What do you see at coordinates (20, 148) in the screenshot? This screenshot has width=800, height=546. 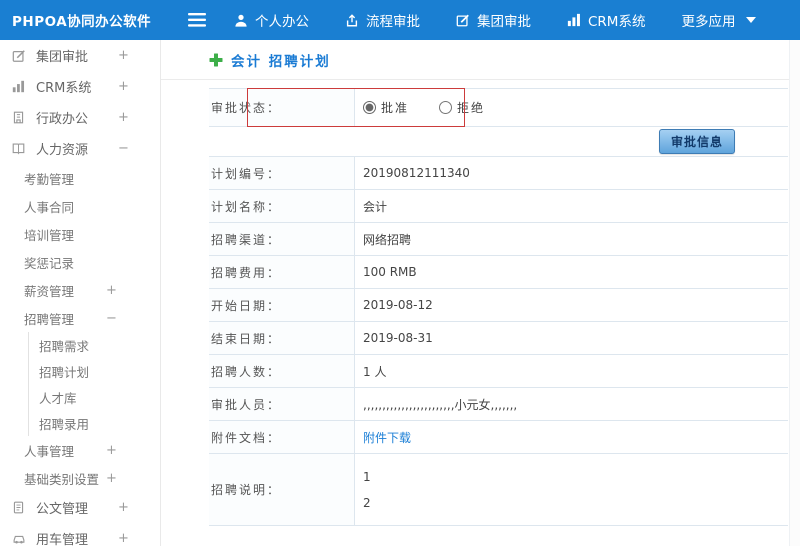 I see `book-icon` at bounding box center [20, 148].